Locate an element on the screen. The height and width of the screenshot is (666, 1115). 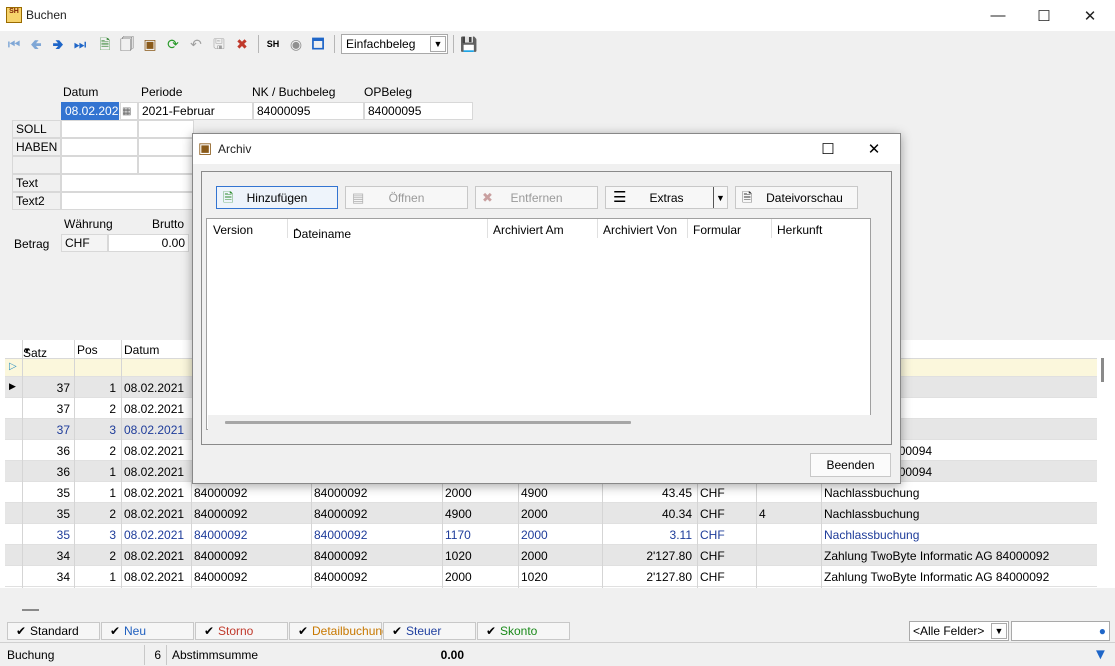
new-row-arrow-icon: ▷ is located at coordinates (13, 366).